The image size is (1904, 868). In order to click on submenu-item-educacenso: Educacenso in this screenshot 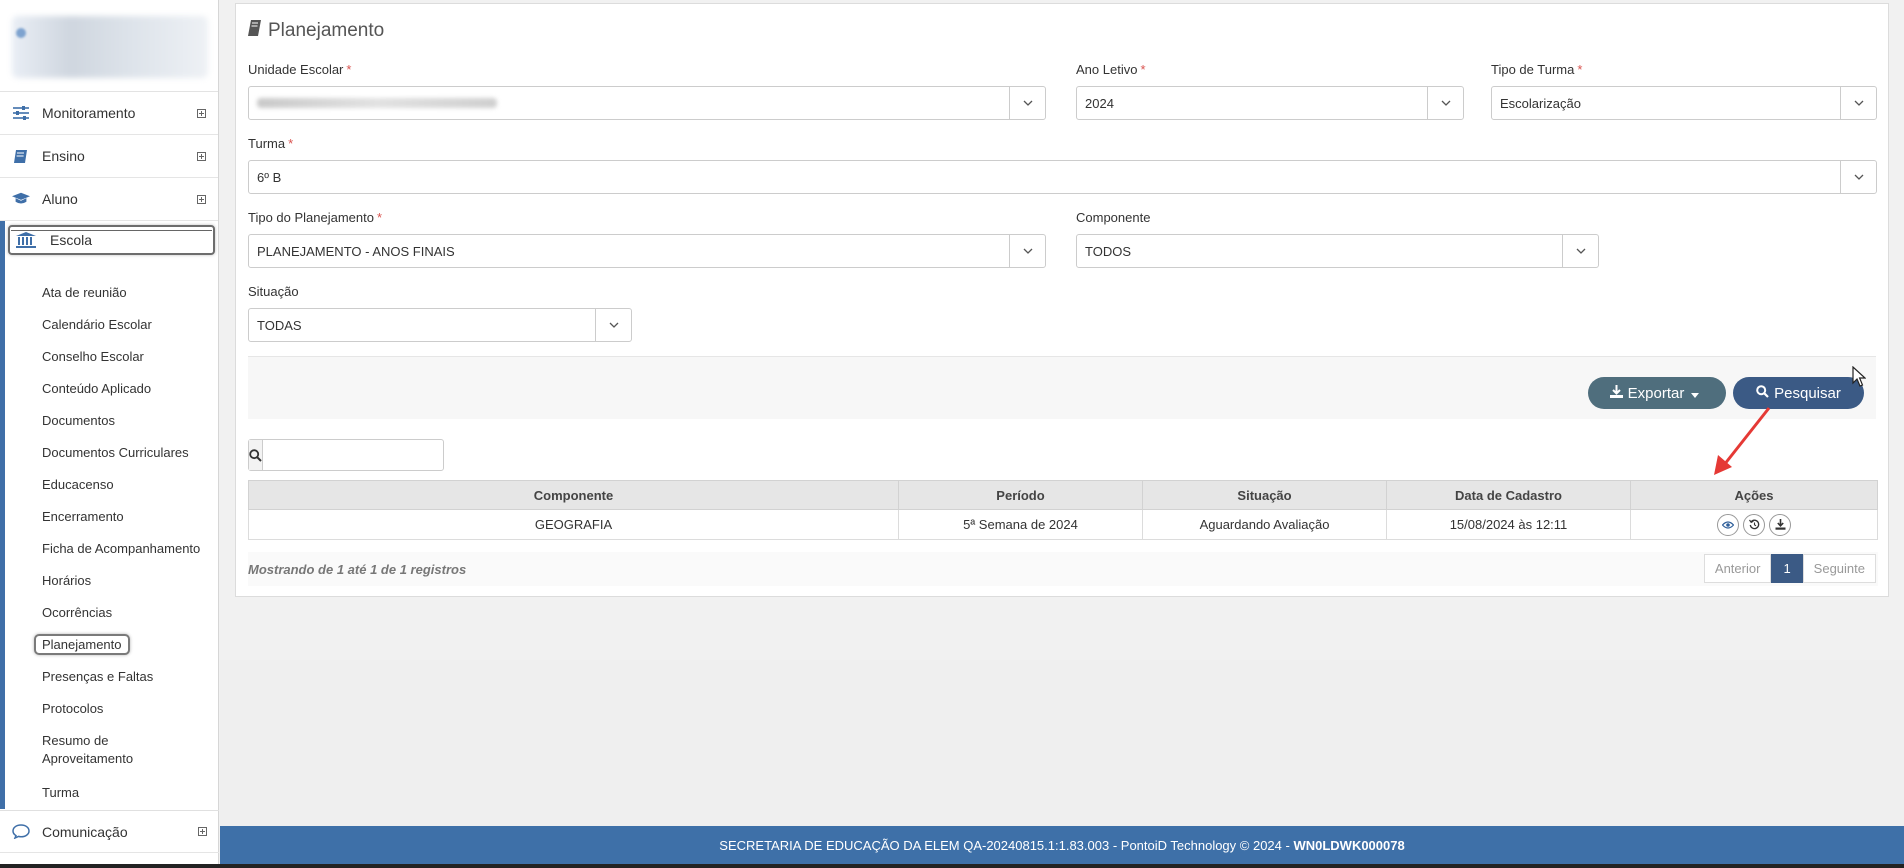, I will do `click(132, 484)`.